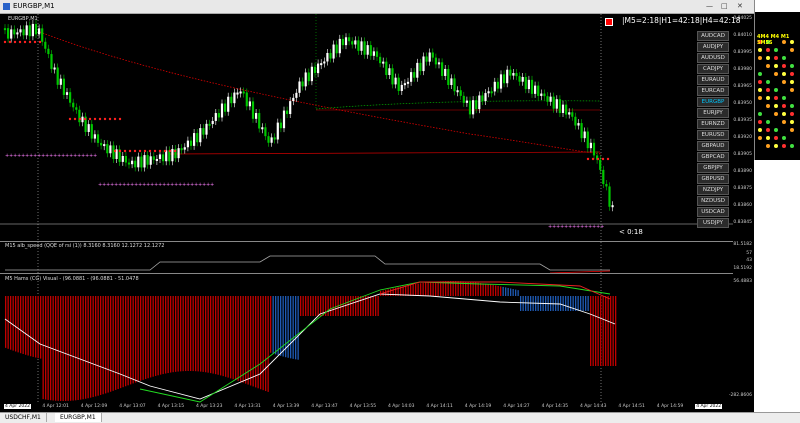 The width and height of the screenshot is (800, 423). What do you see at coordinates (742, 205) in the screenshot?
I see `price-tick: 0.83860` at bounding box center [742, 205].